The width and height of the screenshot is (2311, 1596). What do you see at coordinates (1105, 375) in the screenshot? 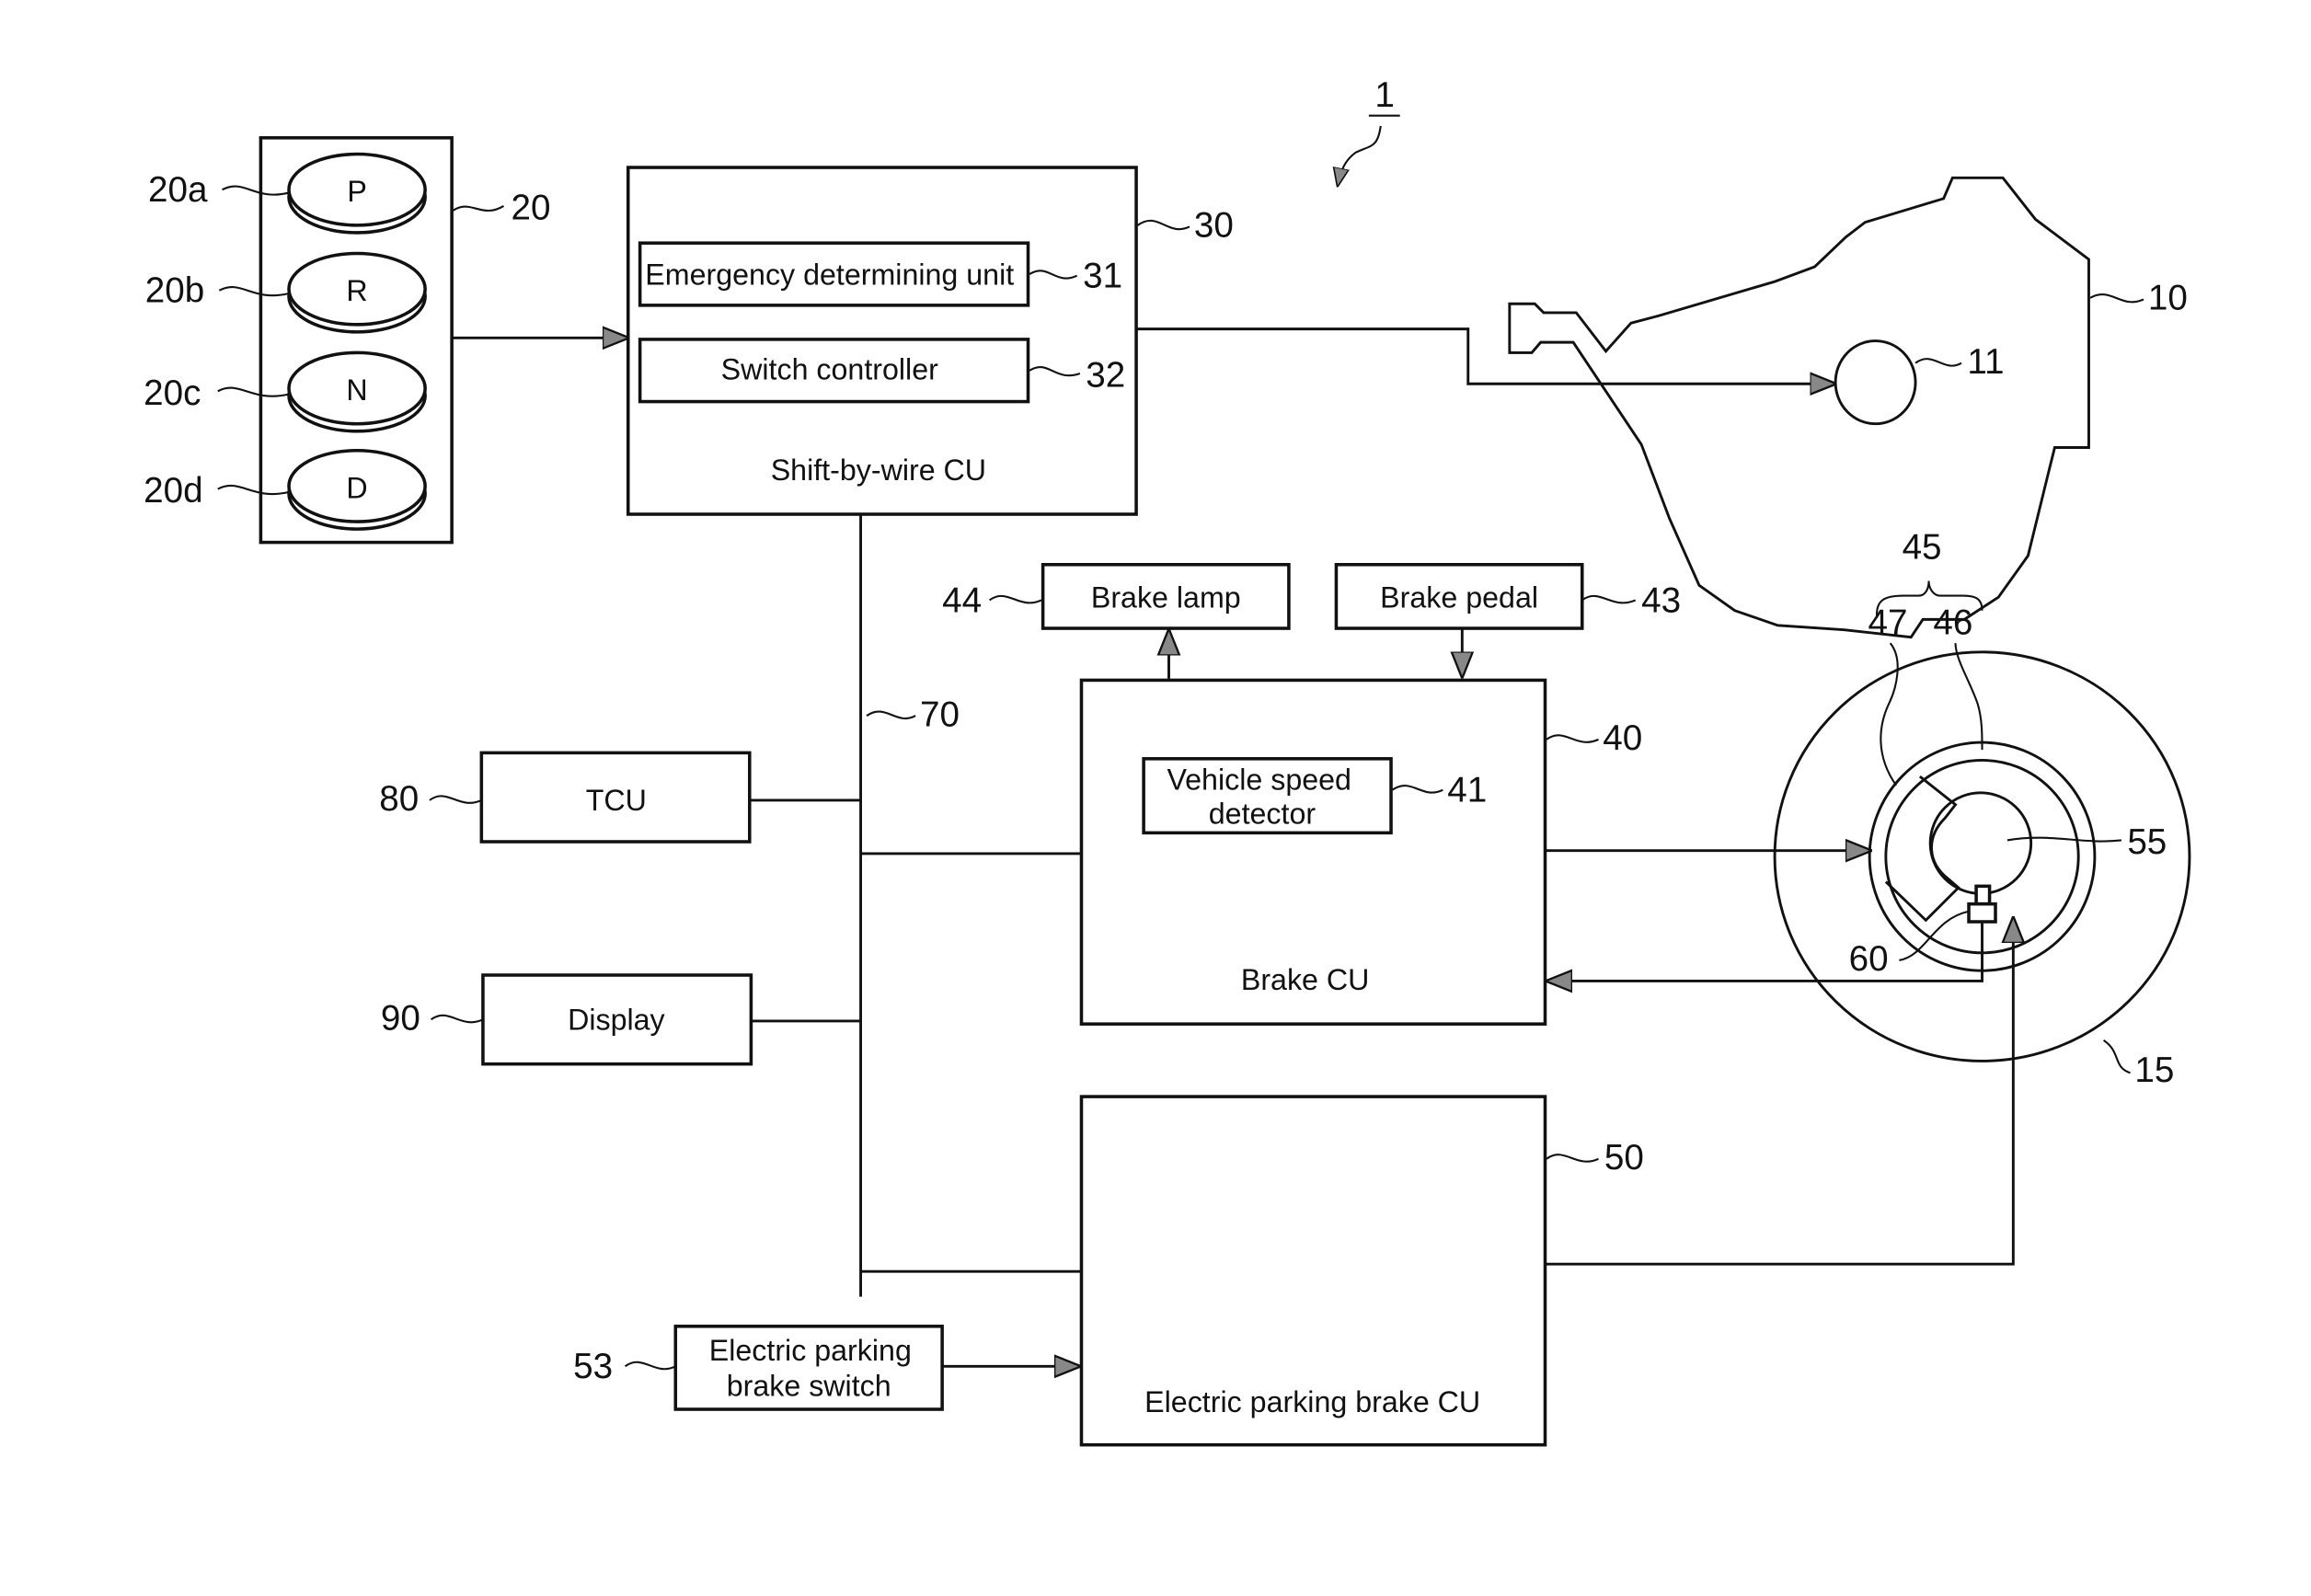
I see `ref-32: 32` at bounding box center [1105, 375].